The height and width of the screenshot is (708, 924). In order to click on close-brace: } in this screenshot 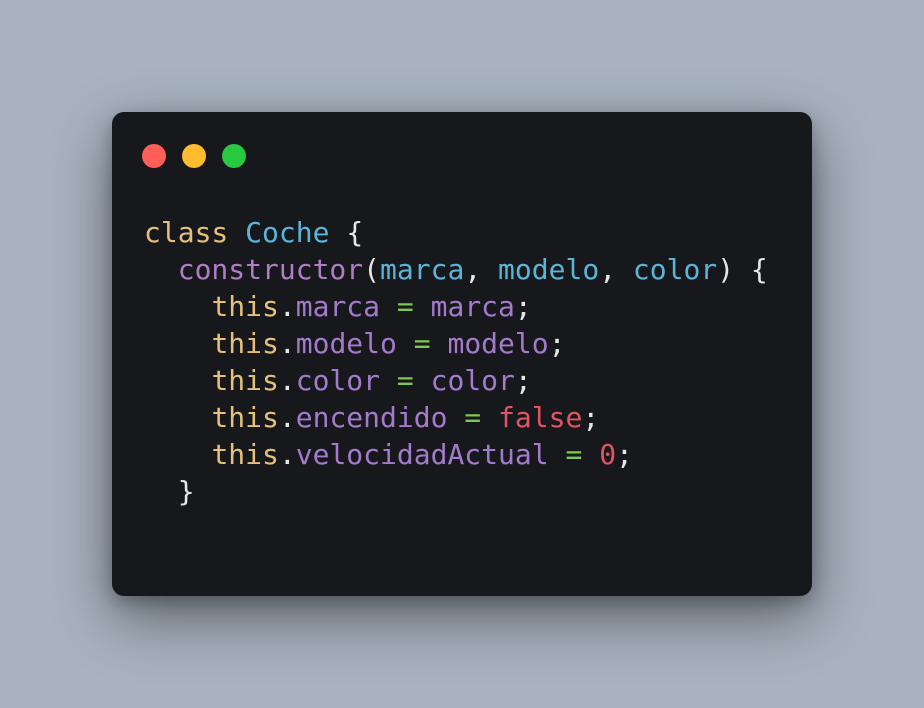, I will do `click(186, 491)`.